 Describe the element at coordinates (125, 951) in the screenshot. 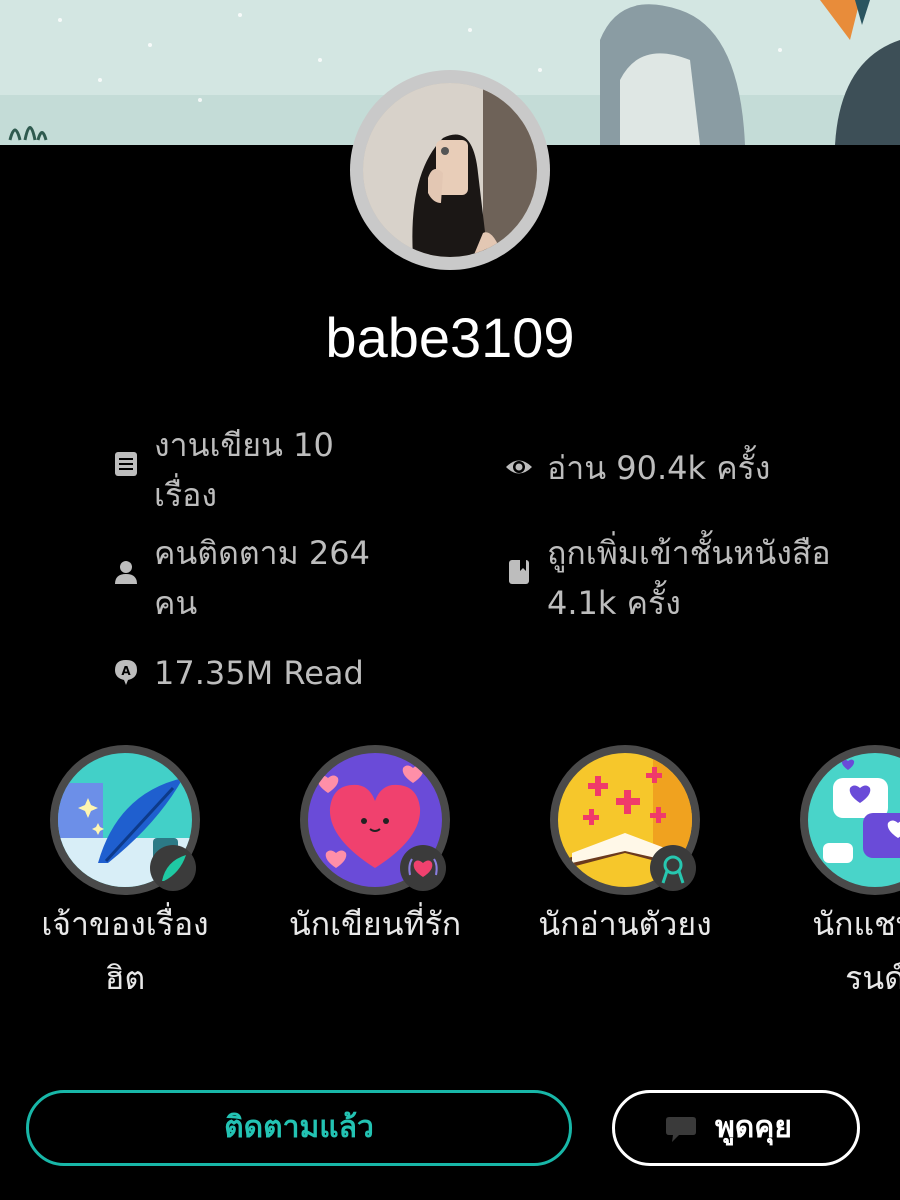

I see `badge-label: เจ้าของเรื่อง ฮิต` at that location.